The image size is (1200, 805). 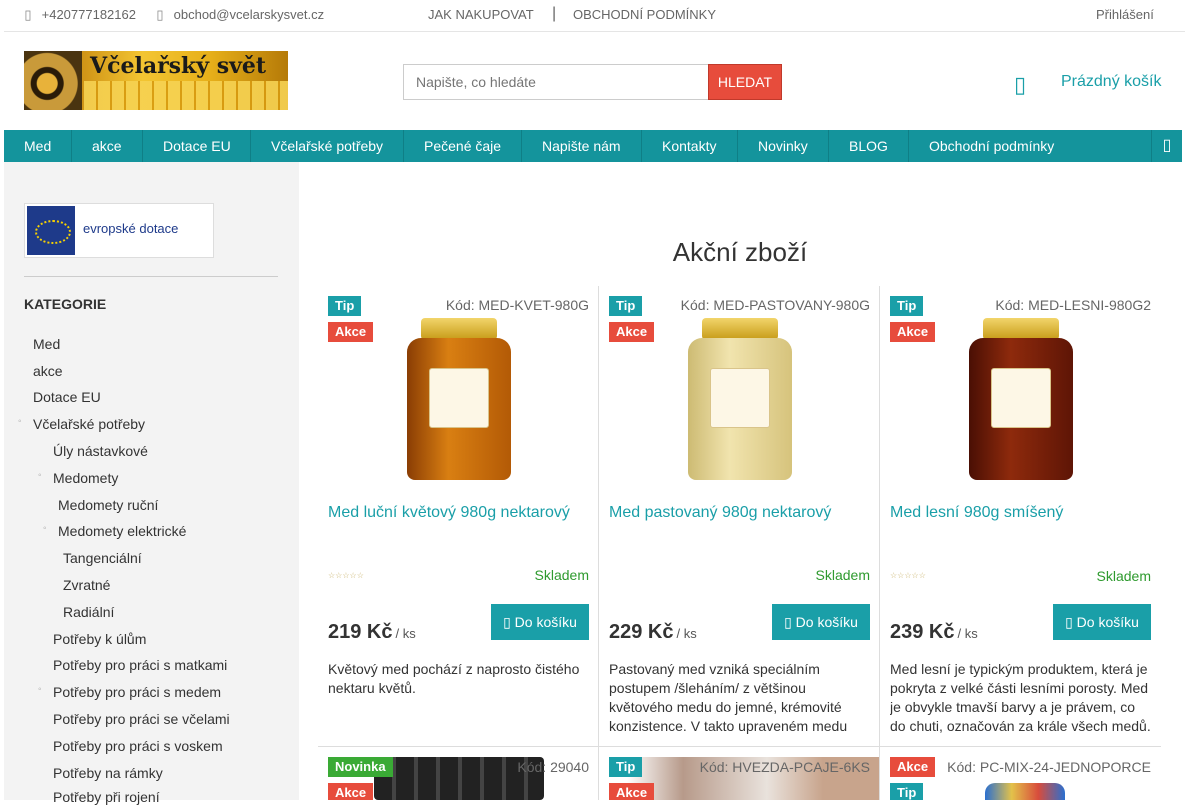 I want to click on nav-label: Pečené čaje, so click(x=463, y=146).